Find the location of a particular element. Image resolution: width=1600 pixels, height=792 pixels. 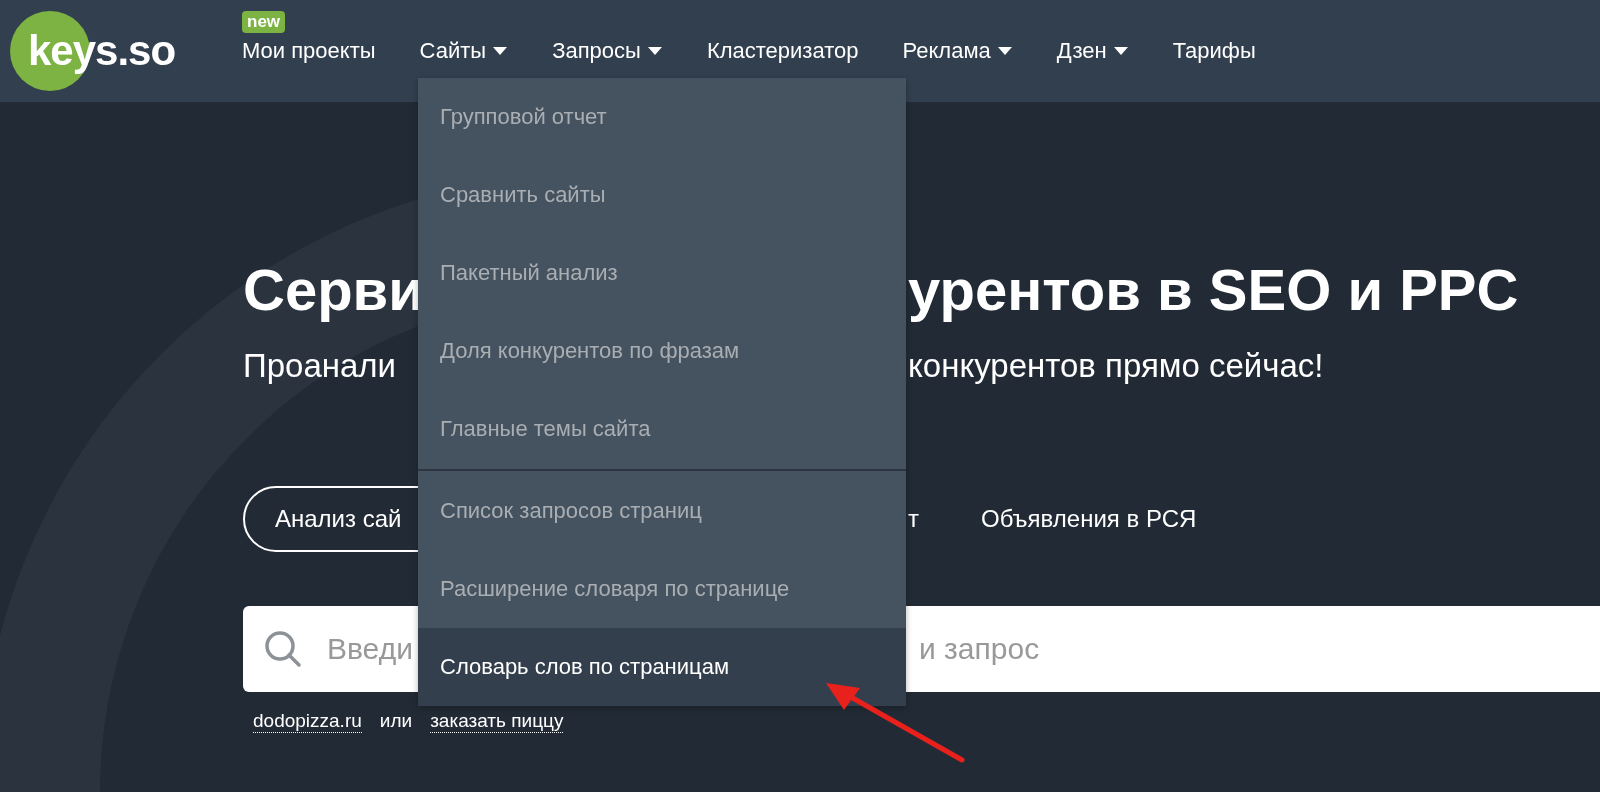

subtitle: Проанали is located at coordinates (320, 366).